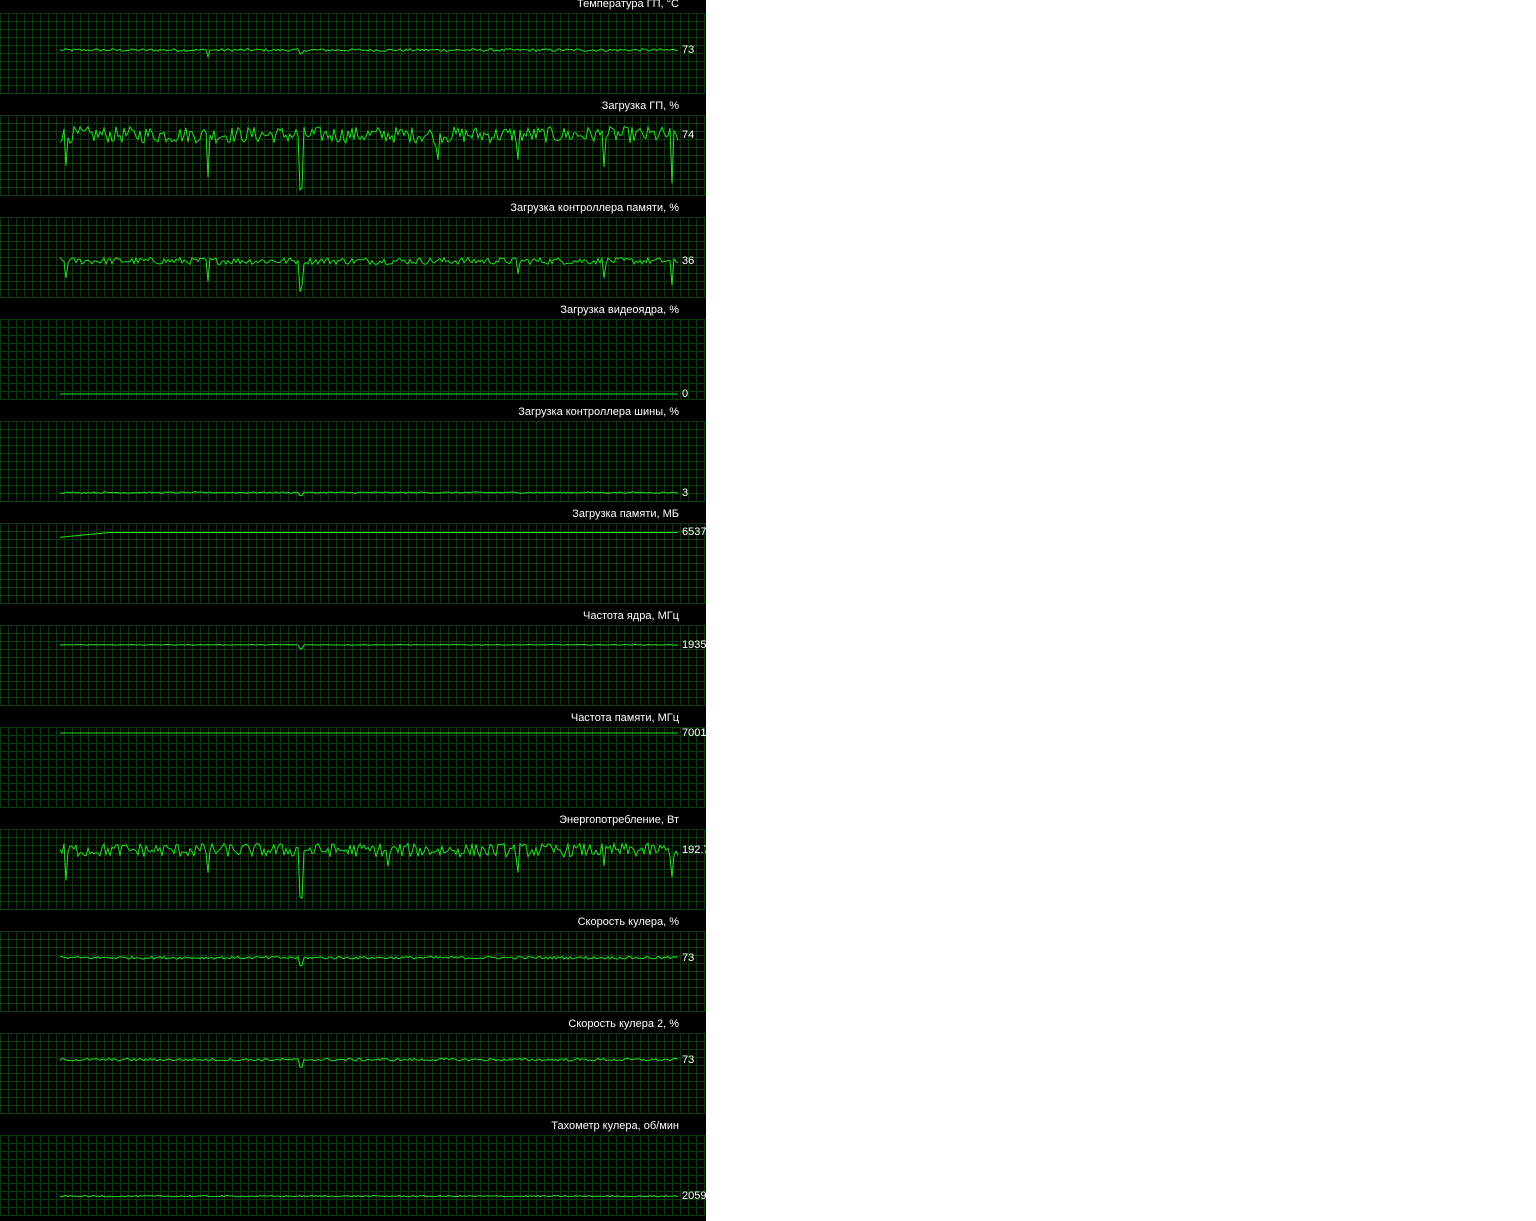  I want to click on graph-title: Скорость кулера, %, so click(628, 922).